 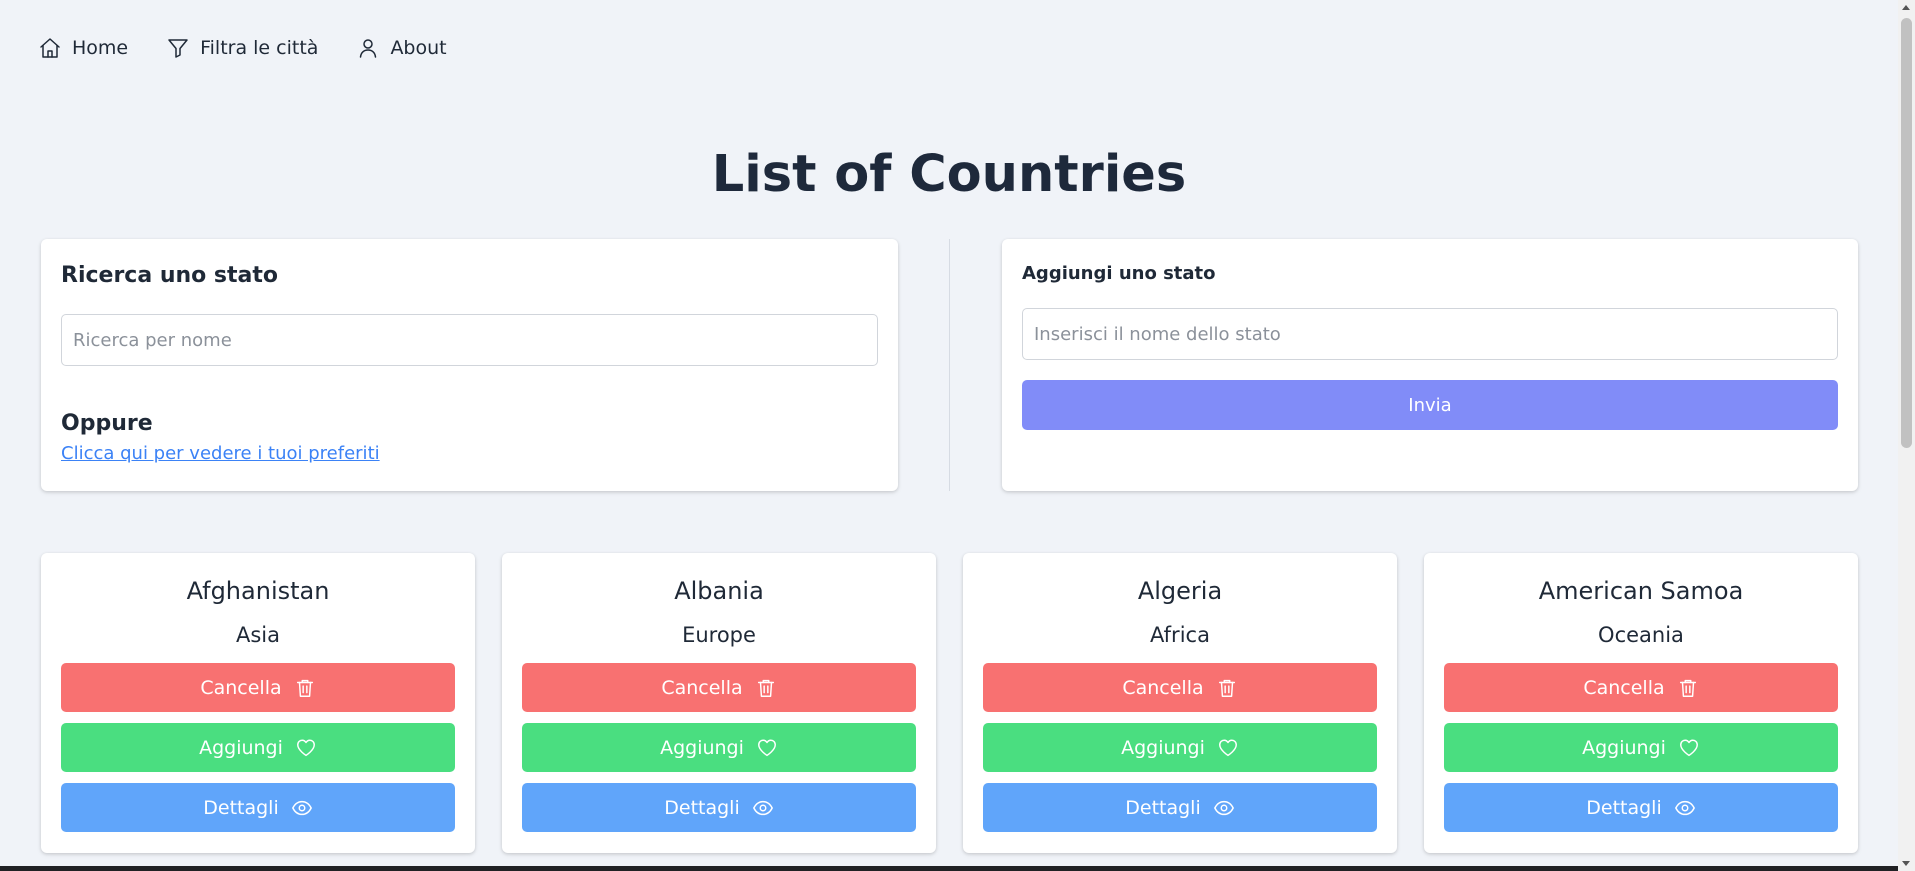 I want to click on nav-about-label: About, so click(x=418, y=48).